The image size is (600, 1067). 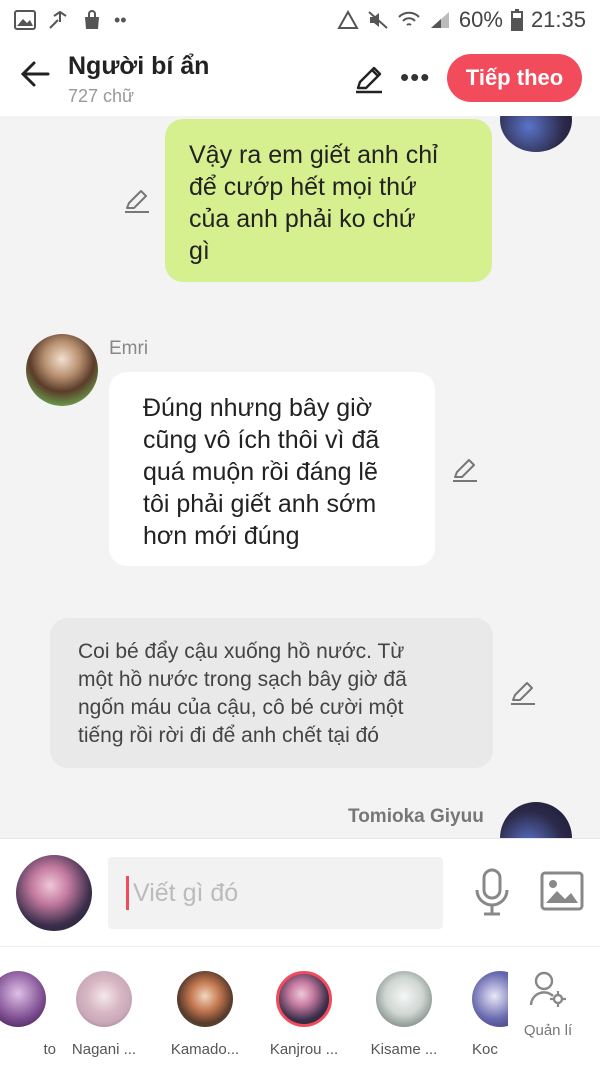 I want to click on message-line: của anh phải ko chứ, so click(x=302, y=219).